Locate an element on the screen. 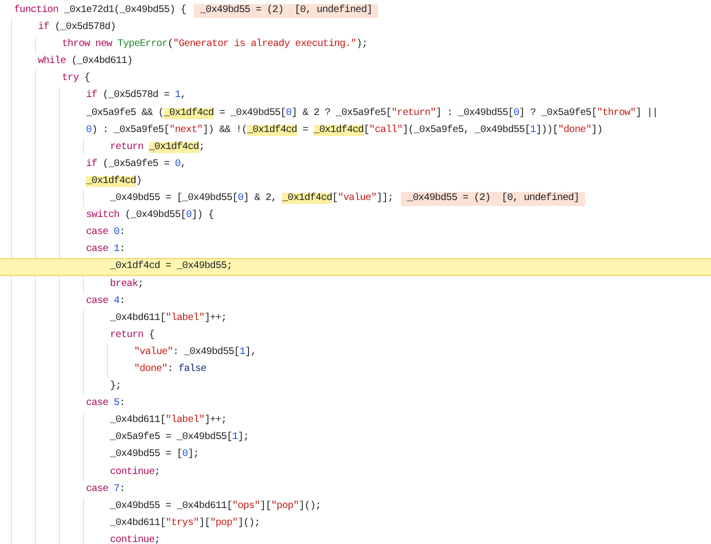 This screenshot has width=711, height=544. code-line: _0x4bd611["trys"]["pop"](); is located at coordinates (185, 523).